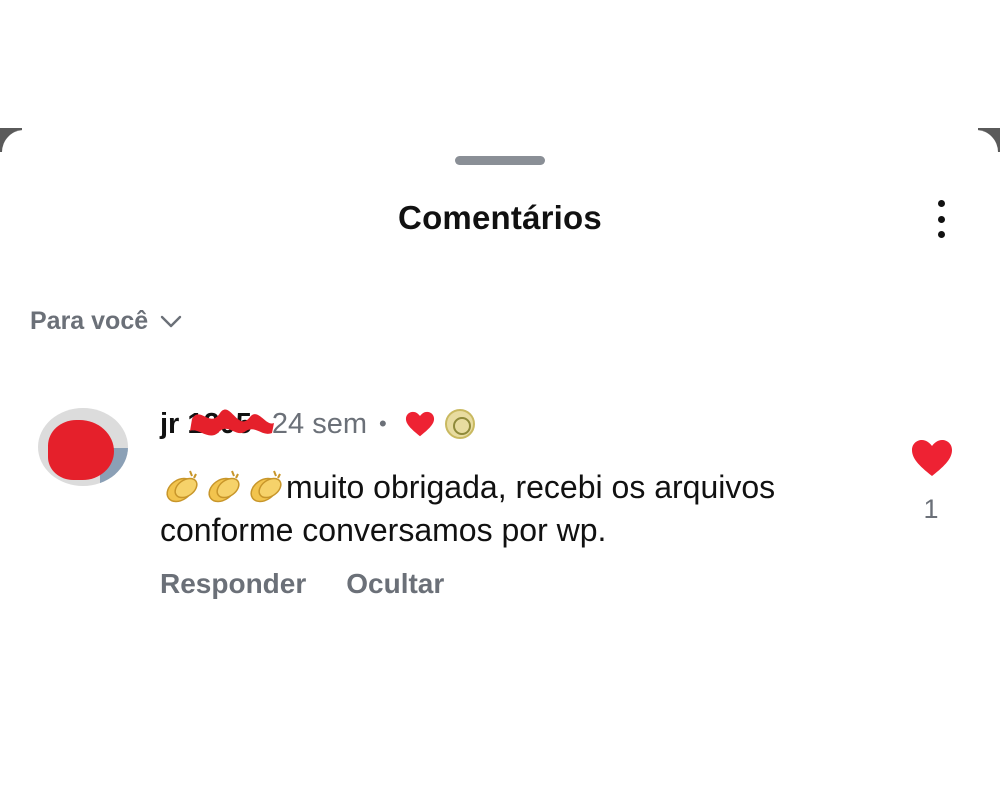 Image resolution: width=1000 pixels, height=800 pixels. Describe the element at coordinates (941, 203) in the screenshot. I see `more-vertical-icon` at that location.